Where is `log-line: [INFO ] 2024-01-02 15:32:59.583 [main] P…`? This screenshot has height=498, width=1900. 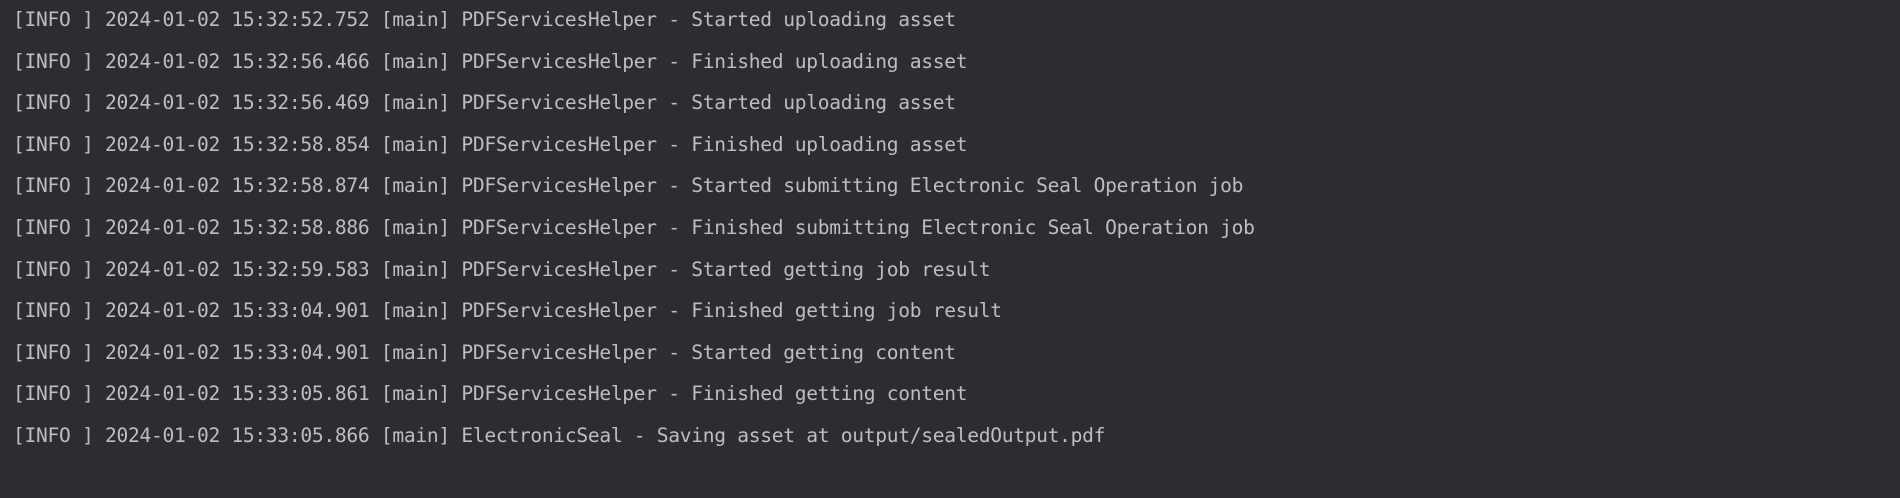 log-line: [INFO ] 2024-01-02 15:32:59.583 [main] P… is located at coordinates (502, 269).